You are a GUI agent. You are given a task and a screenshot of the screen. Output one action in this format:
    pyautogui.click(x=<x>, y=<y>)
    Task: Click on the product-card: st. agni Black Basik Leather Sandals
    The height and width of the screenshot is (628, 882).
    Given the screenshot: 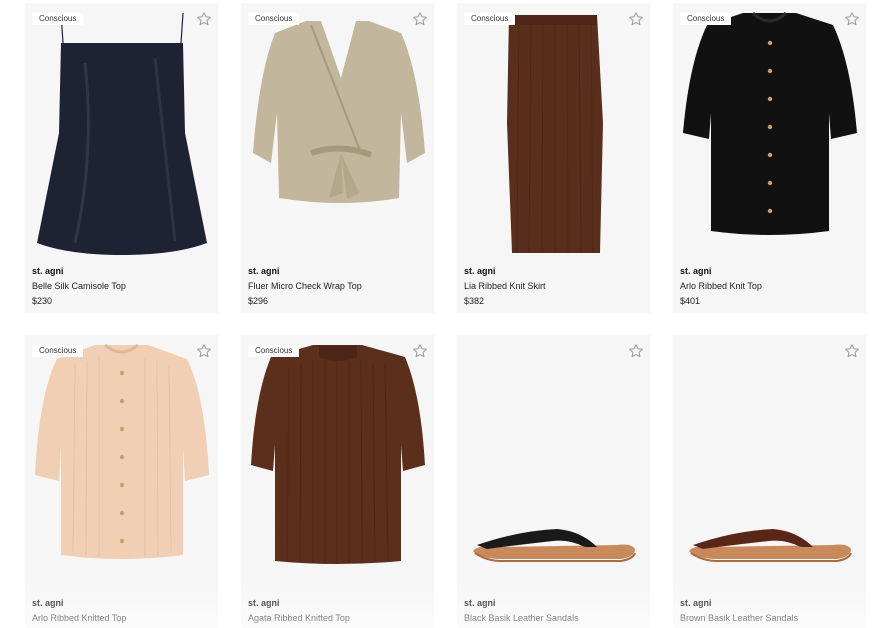 What is the action you would take?
    pyautogui.click(x=553, y=481)
    